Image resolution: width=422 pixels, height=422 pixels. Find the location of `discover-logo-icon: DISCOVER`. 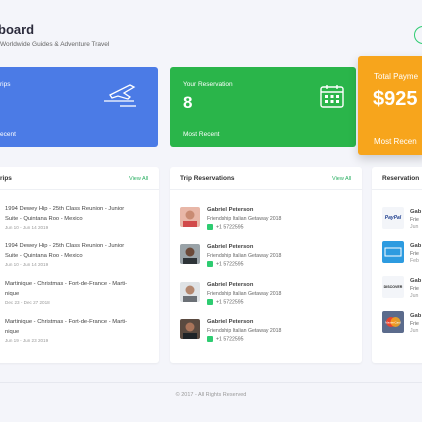

discover-logo-icon: DISCOVER is located at coordinates (393, 287).